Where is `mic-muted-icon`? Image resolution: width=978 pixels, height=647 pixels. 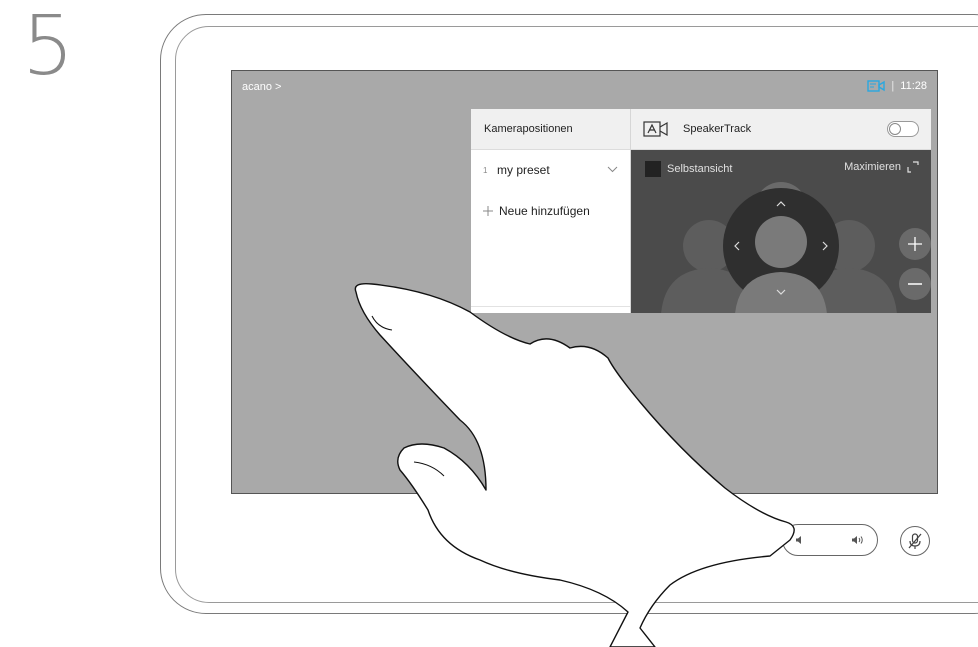 mic-muted-icon is located at coordinates (915, 541).